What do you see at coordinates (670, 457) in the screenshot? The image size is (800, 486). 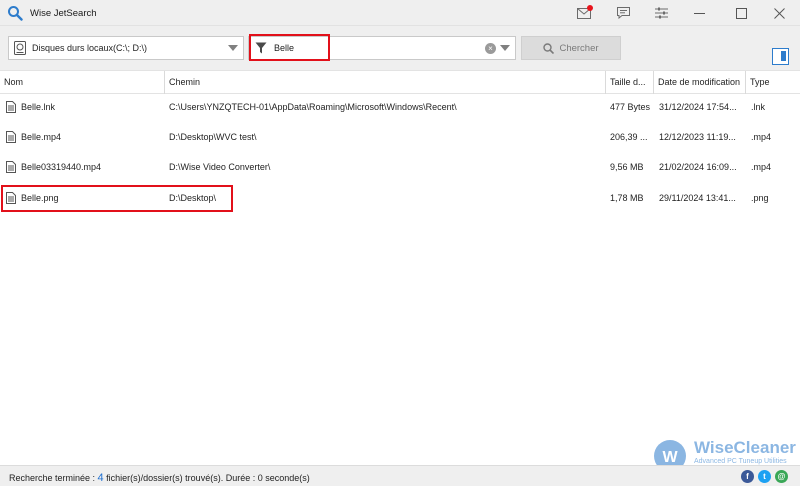 I see `svg-text: W` at bounding box center [670, 457].